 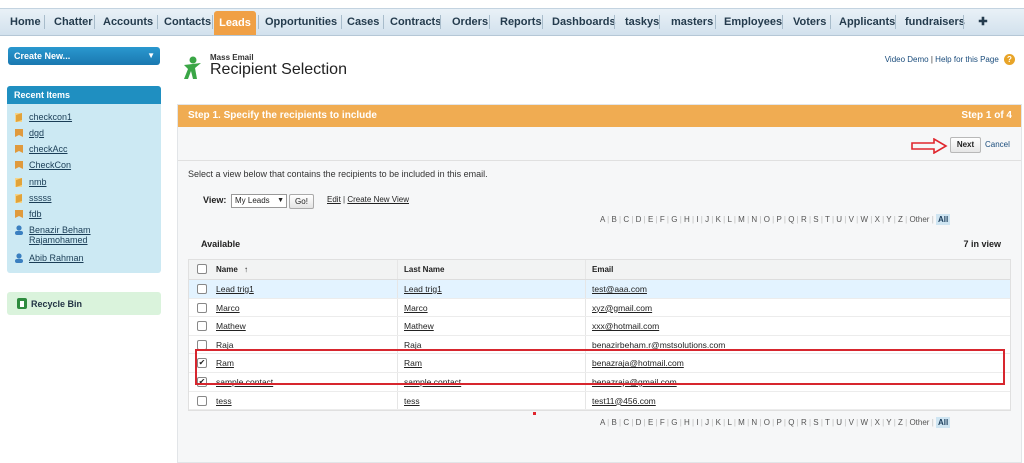 What do you see at coordinates (935, 22) in the screenshot?
I see `nav-tab-16: fundraisers` at bounding box center [935, 22].